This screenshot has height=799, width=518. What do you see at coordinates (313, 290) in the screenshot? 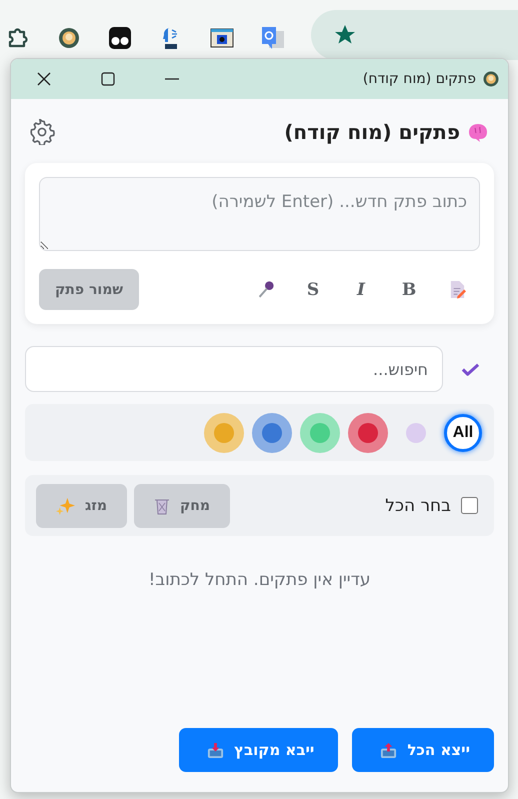
I see `strikethrough-button: S` at bounding box center [313, 290].